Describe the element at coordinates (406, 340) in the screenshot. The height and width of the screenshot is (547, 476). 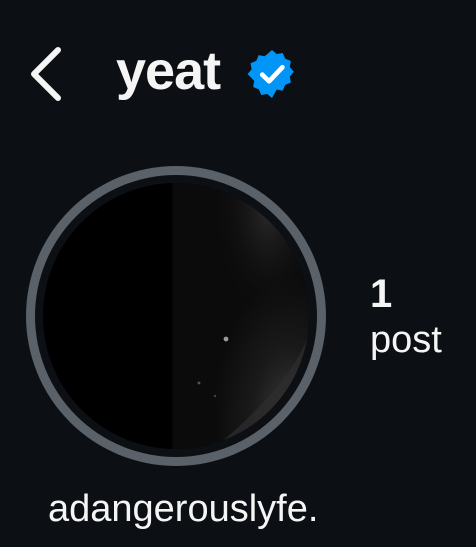
I see `posts-label: post` at that location.